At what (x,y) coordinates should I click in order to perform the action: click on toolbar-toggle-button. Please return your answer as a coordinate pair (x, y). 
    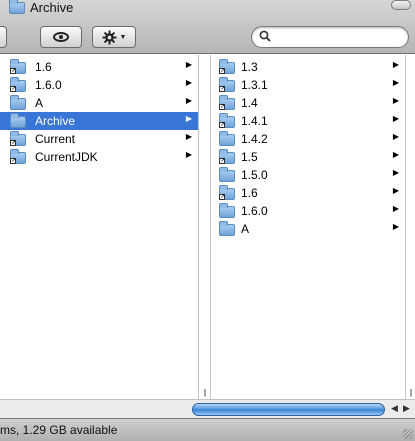
    Looking at the image, I should click on (401, 5).